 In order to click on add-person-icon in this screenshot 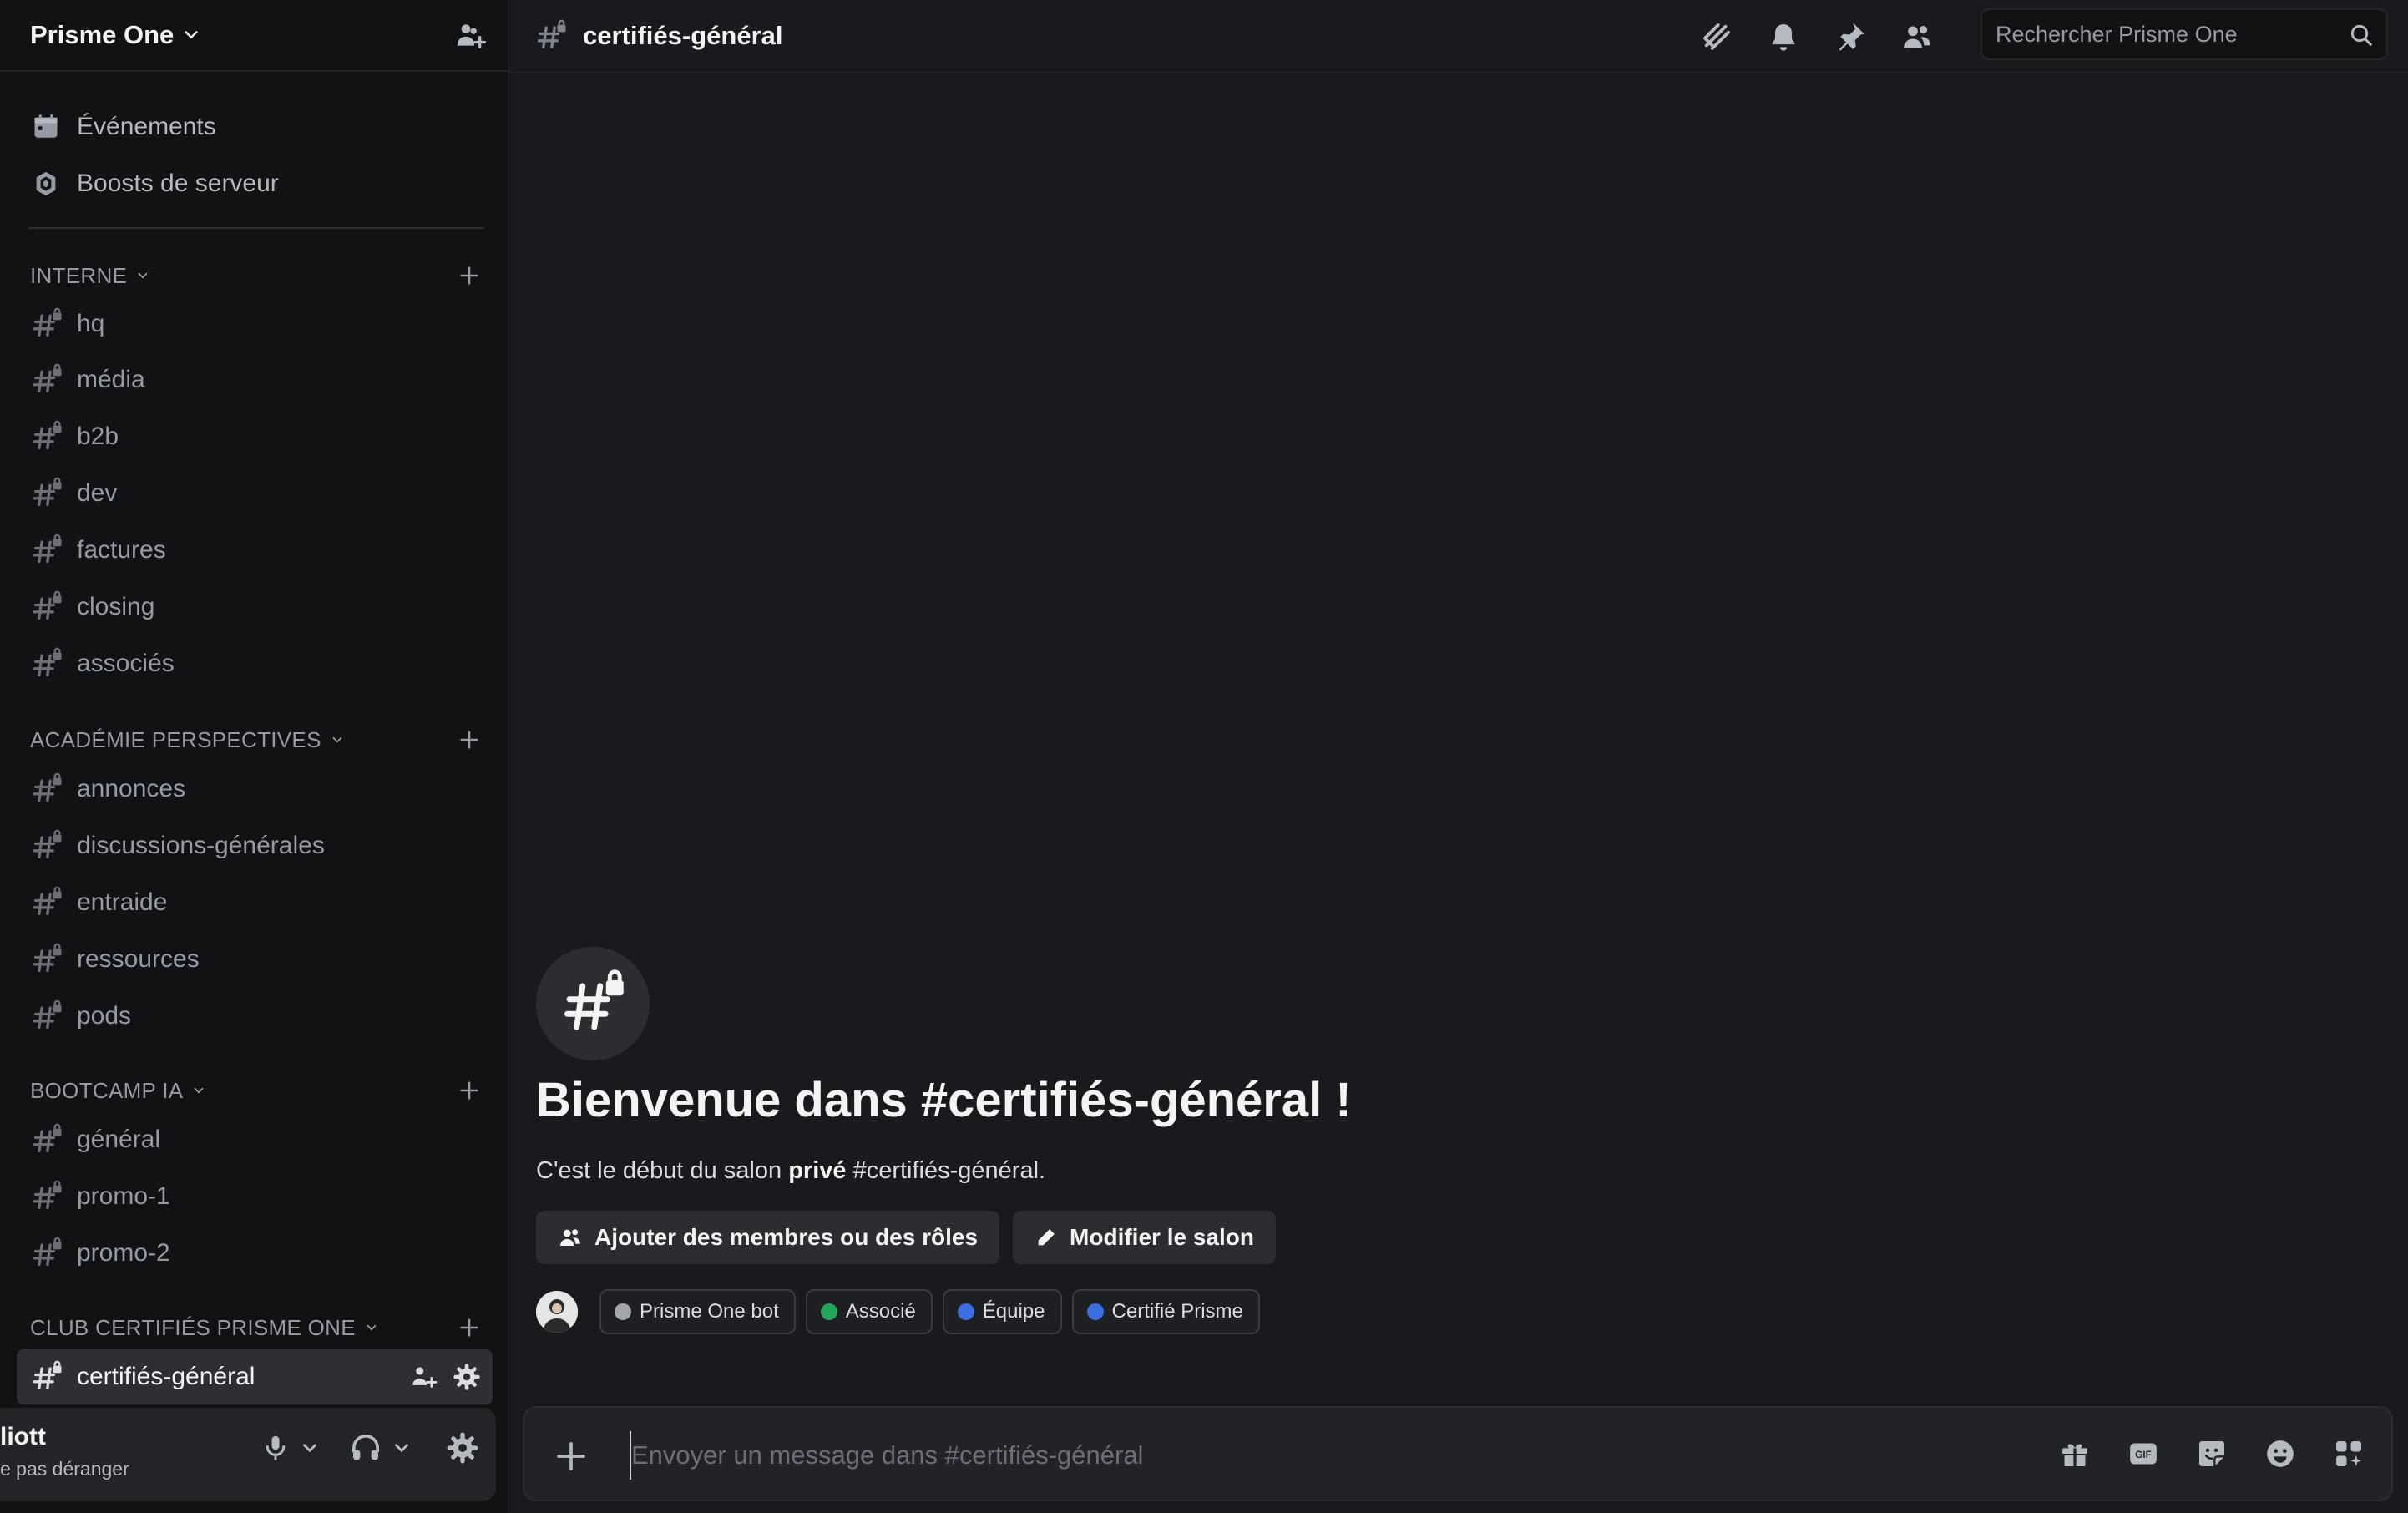, I will do `click(472, 36)`.